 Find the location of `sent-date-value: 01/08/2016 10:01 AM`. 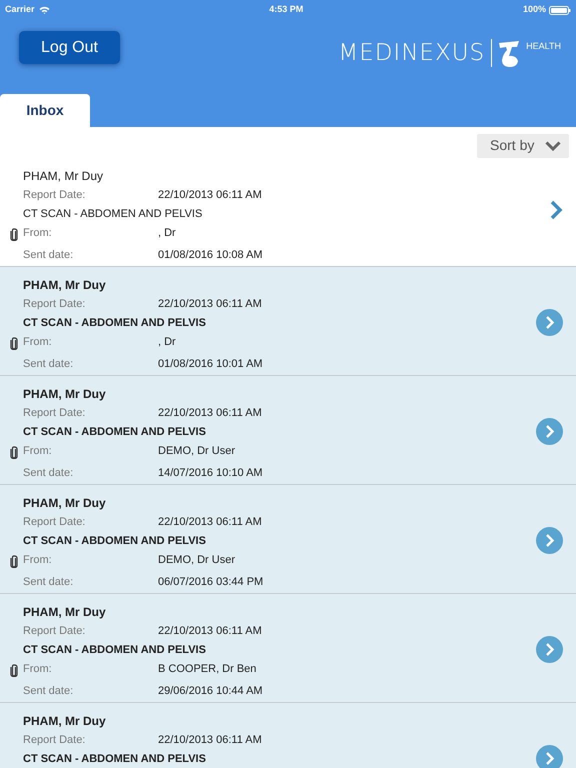

sent-date-value: 01/08/2016 10:01 AM is located at coordinates (210, 364).